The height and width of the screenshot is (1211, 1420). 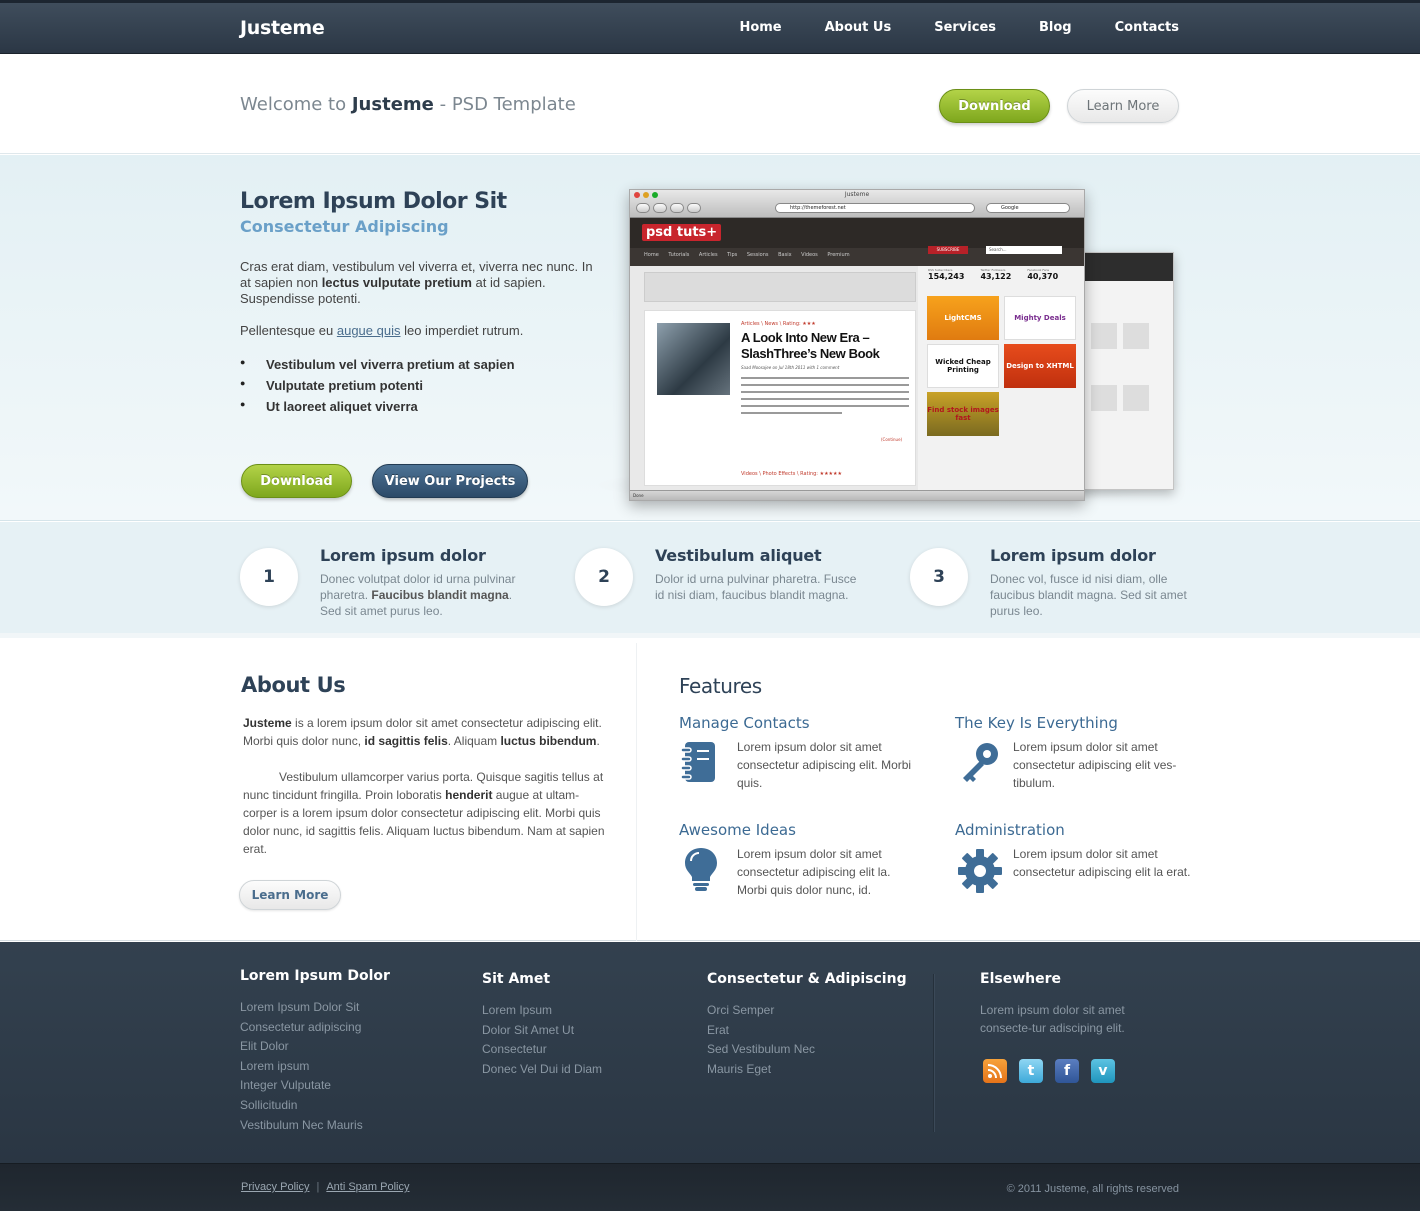 I want to click on footer-link: Erat, so click(x=761, y=1031).